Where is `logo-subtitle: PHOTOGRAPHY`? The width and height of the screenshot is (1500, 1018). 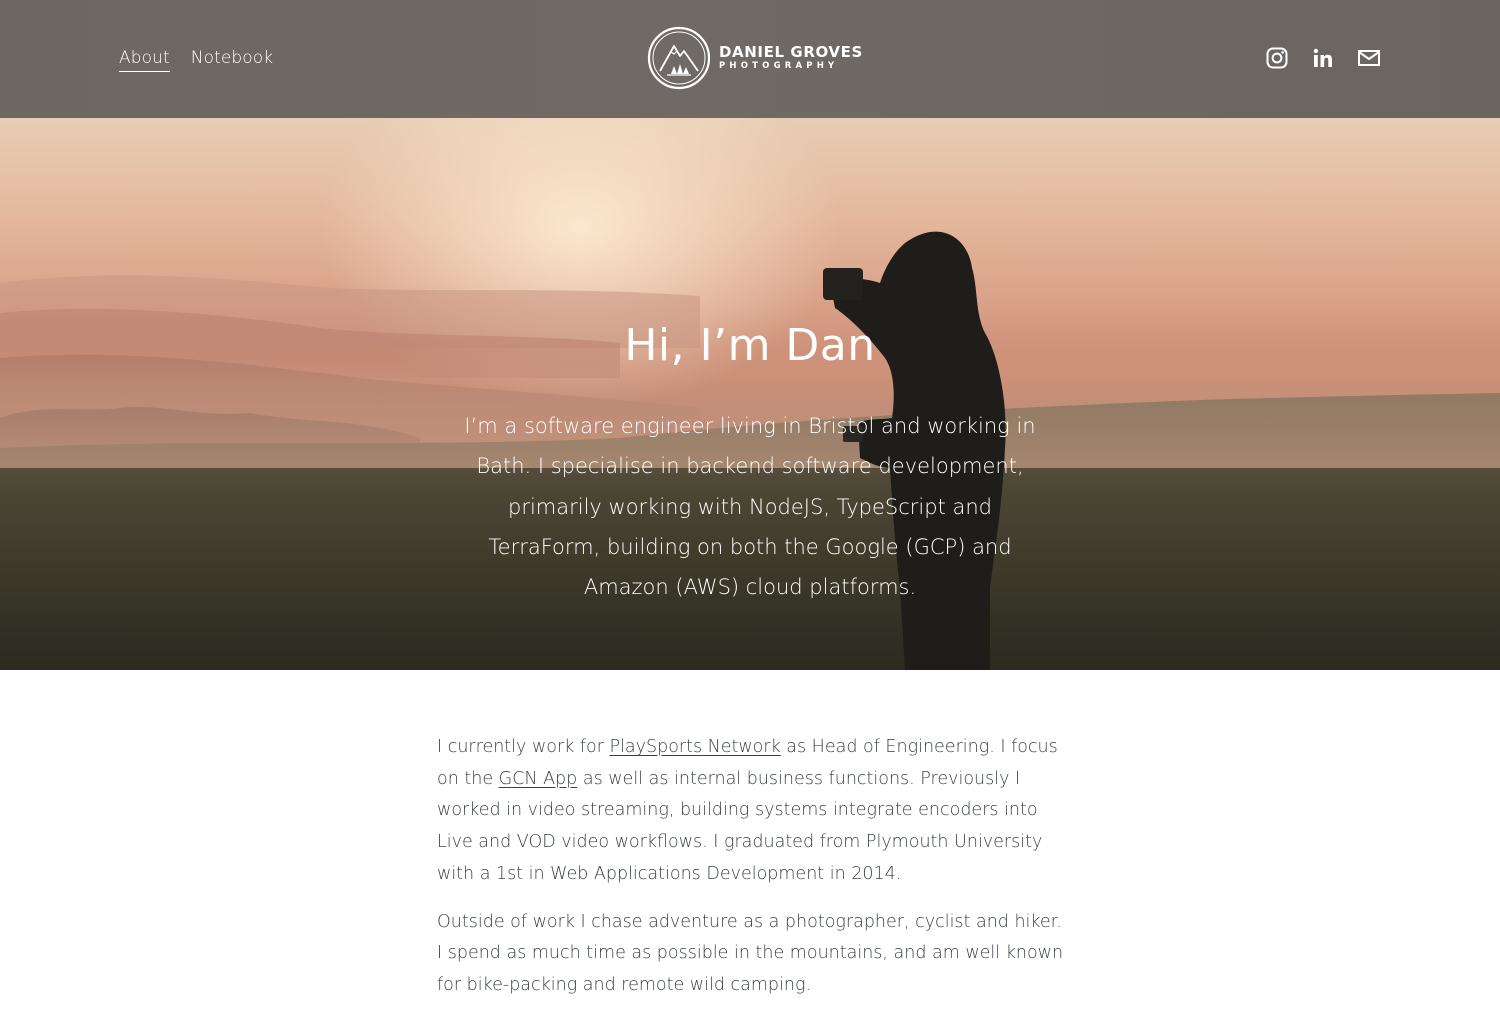 logo-subtitle: PHOTOGRAPHY is located at coordinates (779, 66).